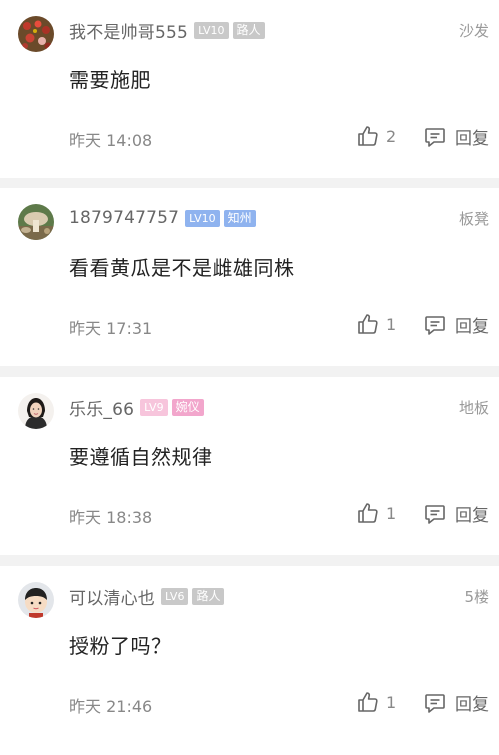  Describe the element at coordinates (120, 646) in the screenshot. I see `comment-text: 授粉了吗？` at that location.